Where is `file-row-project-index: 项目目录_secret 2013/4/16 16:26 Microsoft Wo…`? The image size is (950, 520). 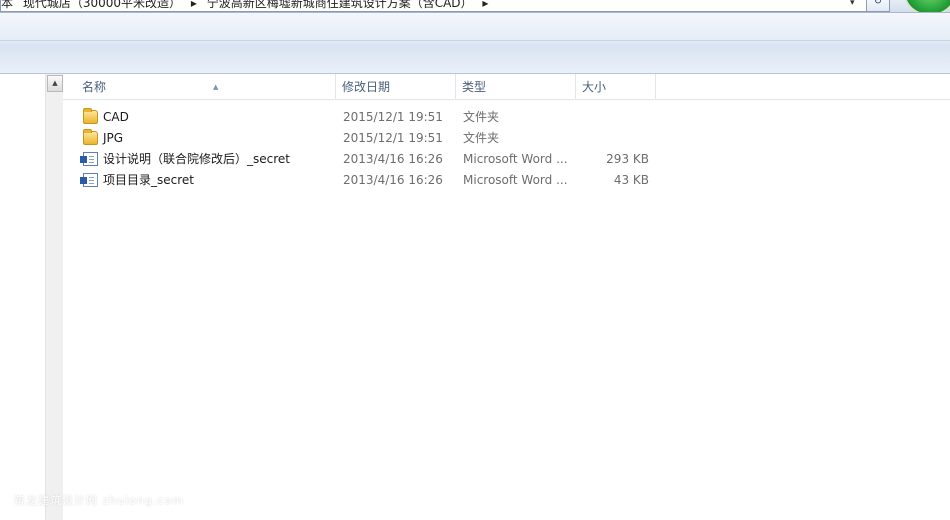
file-row-project-index: 项目目录_secret 2013/4/16 16:26 Microsoft Wo… is located at coordinates (369, 180).